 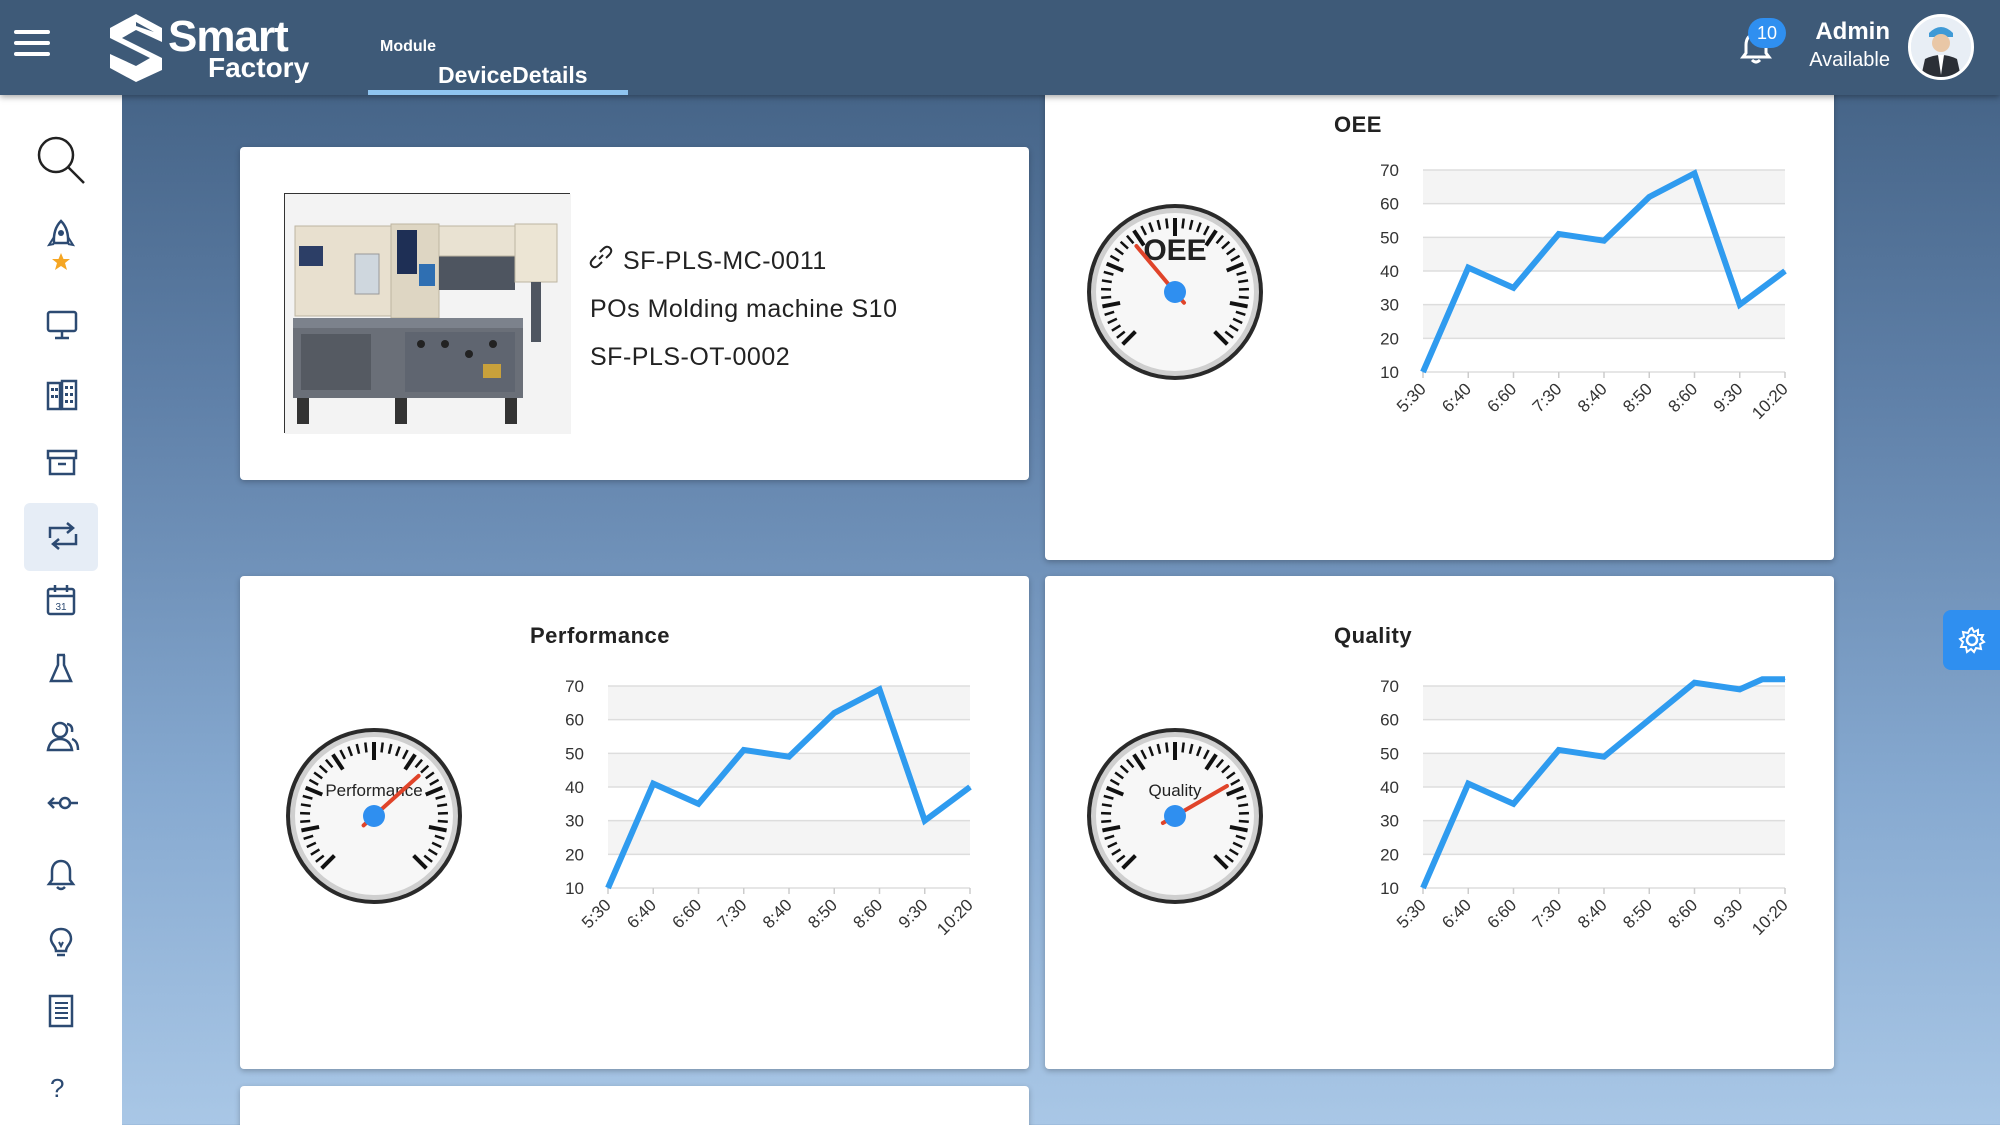 I want to click on device-image, so click(x=427, y=313).